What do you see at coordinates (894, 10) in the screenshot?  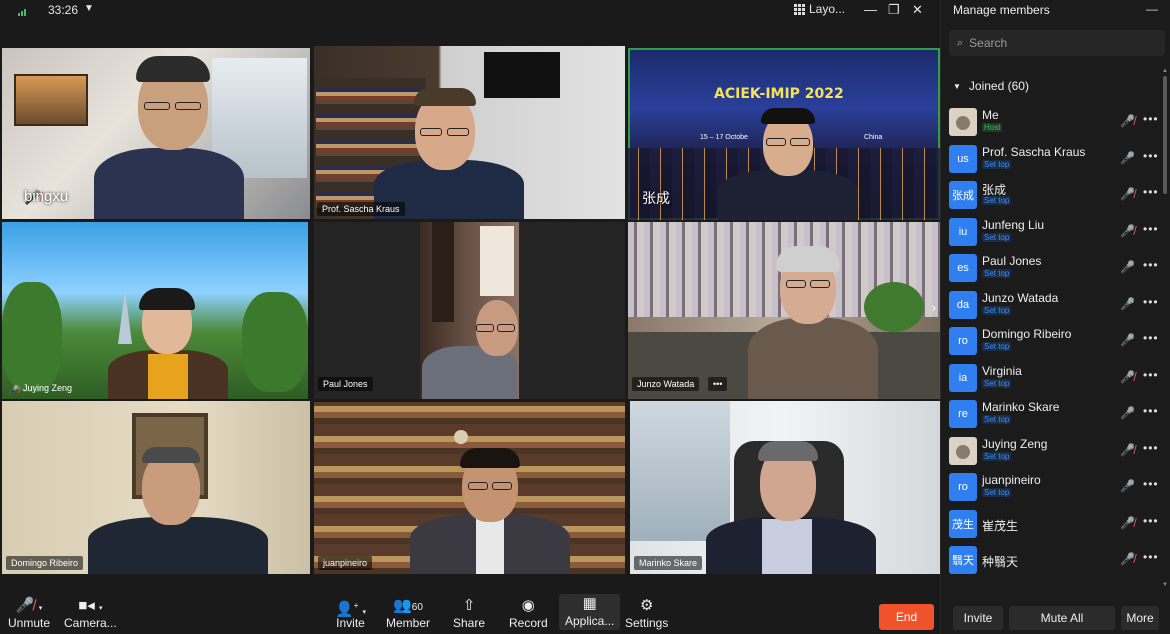 I see `restore-icon: ❐` at bounding box center [894, 10].